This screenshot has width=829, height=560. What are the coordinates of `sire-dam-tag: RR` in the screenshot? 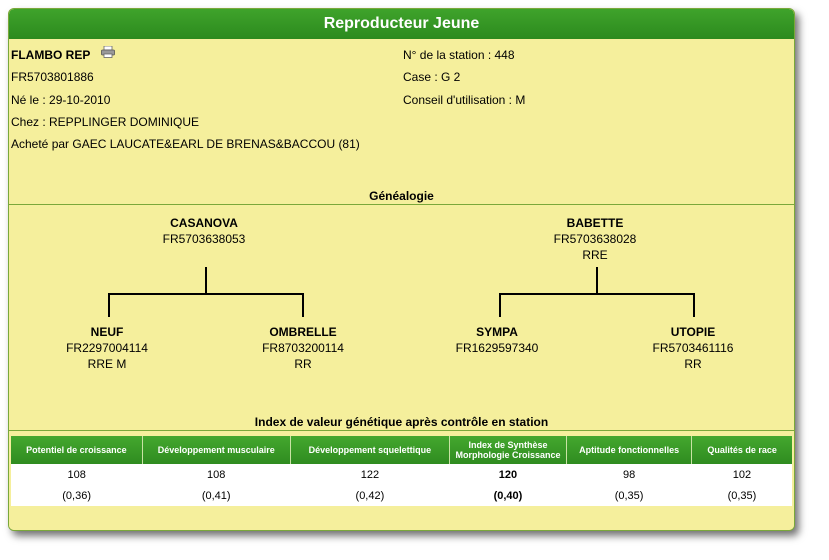 It's located at (303, 364).